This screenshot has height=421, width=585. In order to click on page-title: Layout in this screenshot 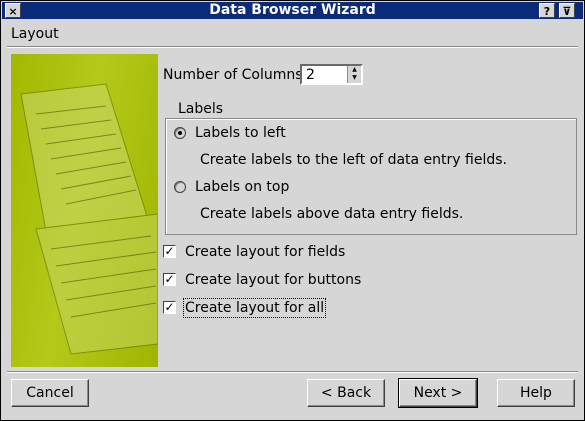, I will do `click(35, 34)`.